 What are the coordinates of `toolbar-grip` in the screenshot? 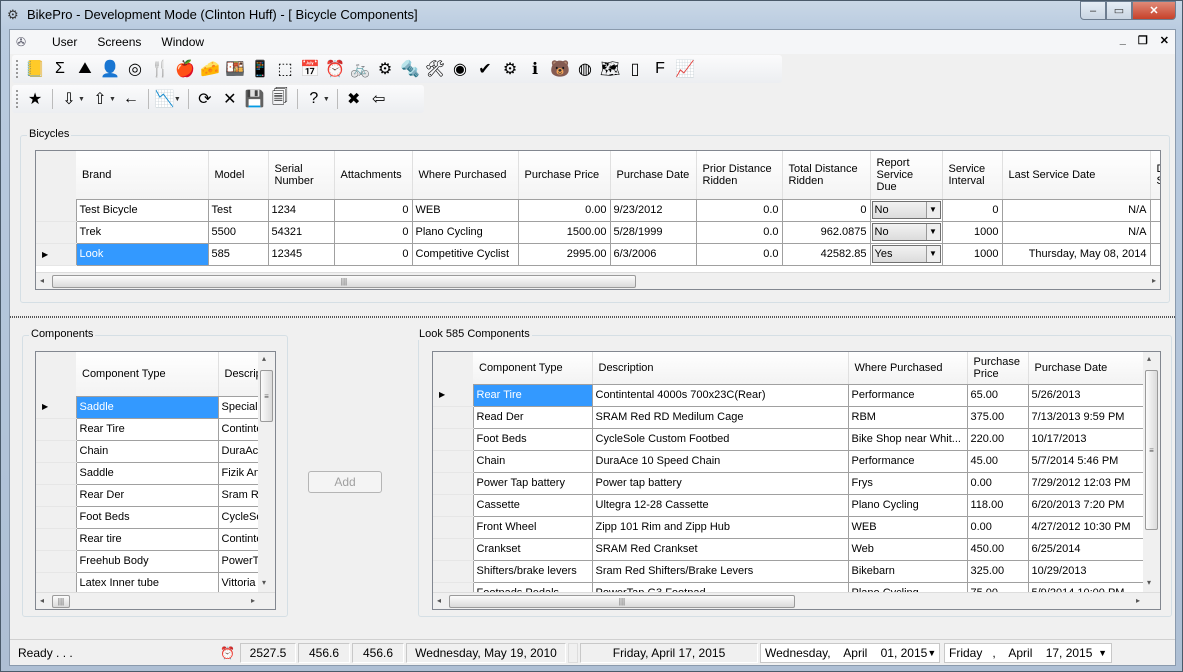 It's located at (17, 69).